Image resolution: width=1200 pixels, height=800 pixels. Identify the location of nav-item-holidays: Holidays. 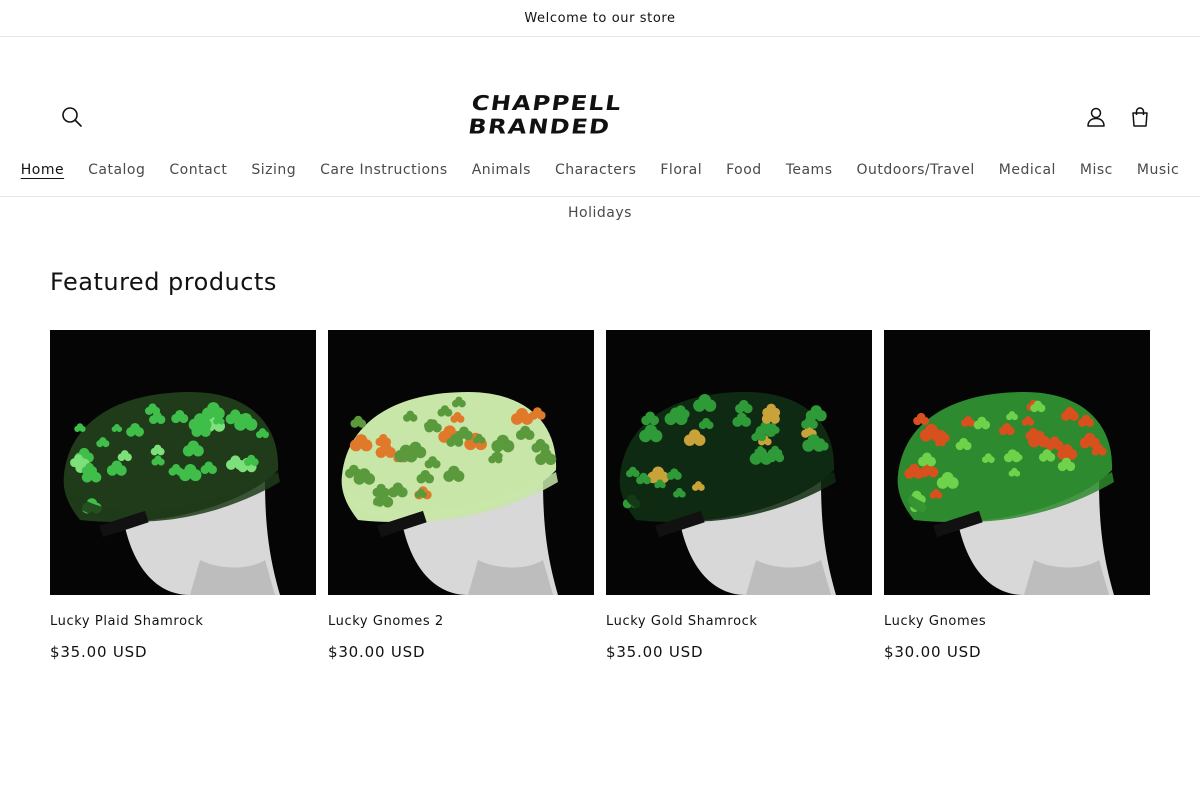
(600, 213).